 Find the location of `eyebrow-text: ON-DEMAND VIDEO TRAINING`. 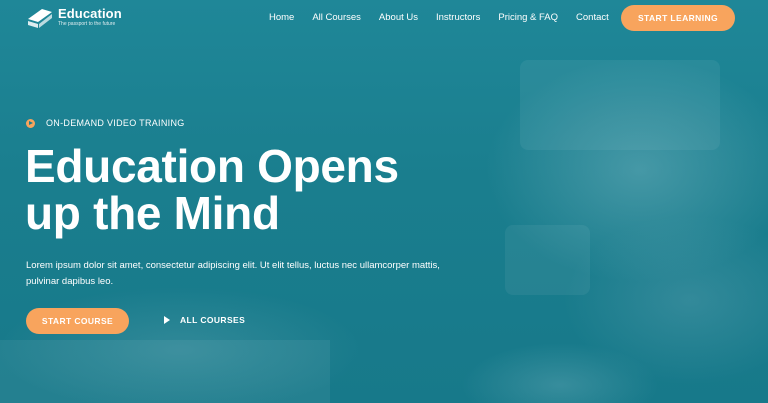

eyebrow-text: ON-DEMAND VIDEO TRAINING is located at coordinates (115, 123).